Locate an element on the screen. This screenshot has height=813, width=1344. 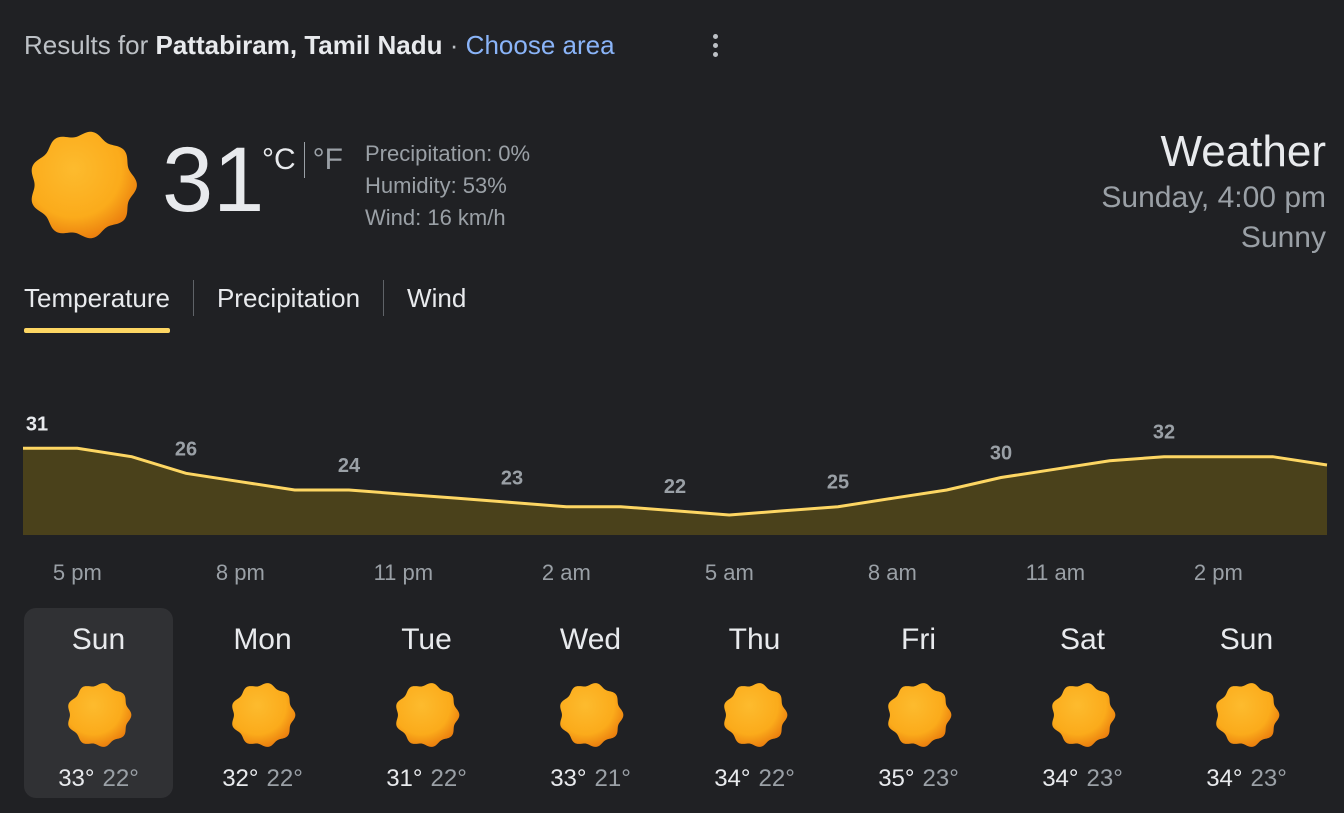
chart-value-label: 24 is located at coordinates (349, 466).